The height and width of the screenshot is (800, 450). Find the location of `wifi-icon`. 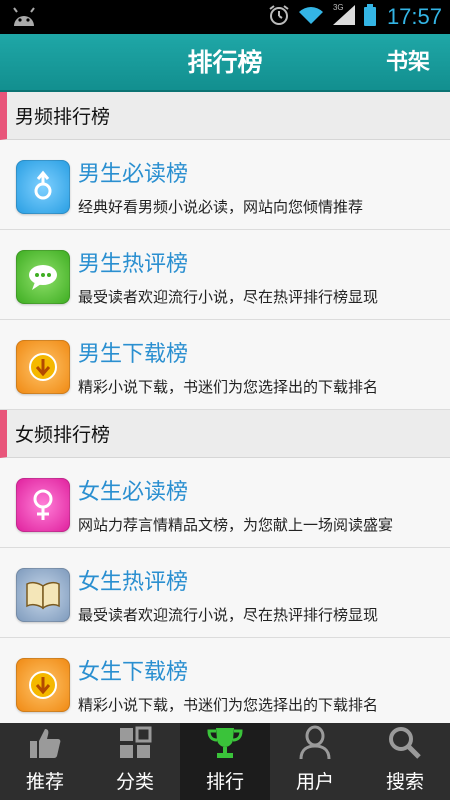

wifi-icon is located at coordinates (311, 17).